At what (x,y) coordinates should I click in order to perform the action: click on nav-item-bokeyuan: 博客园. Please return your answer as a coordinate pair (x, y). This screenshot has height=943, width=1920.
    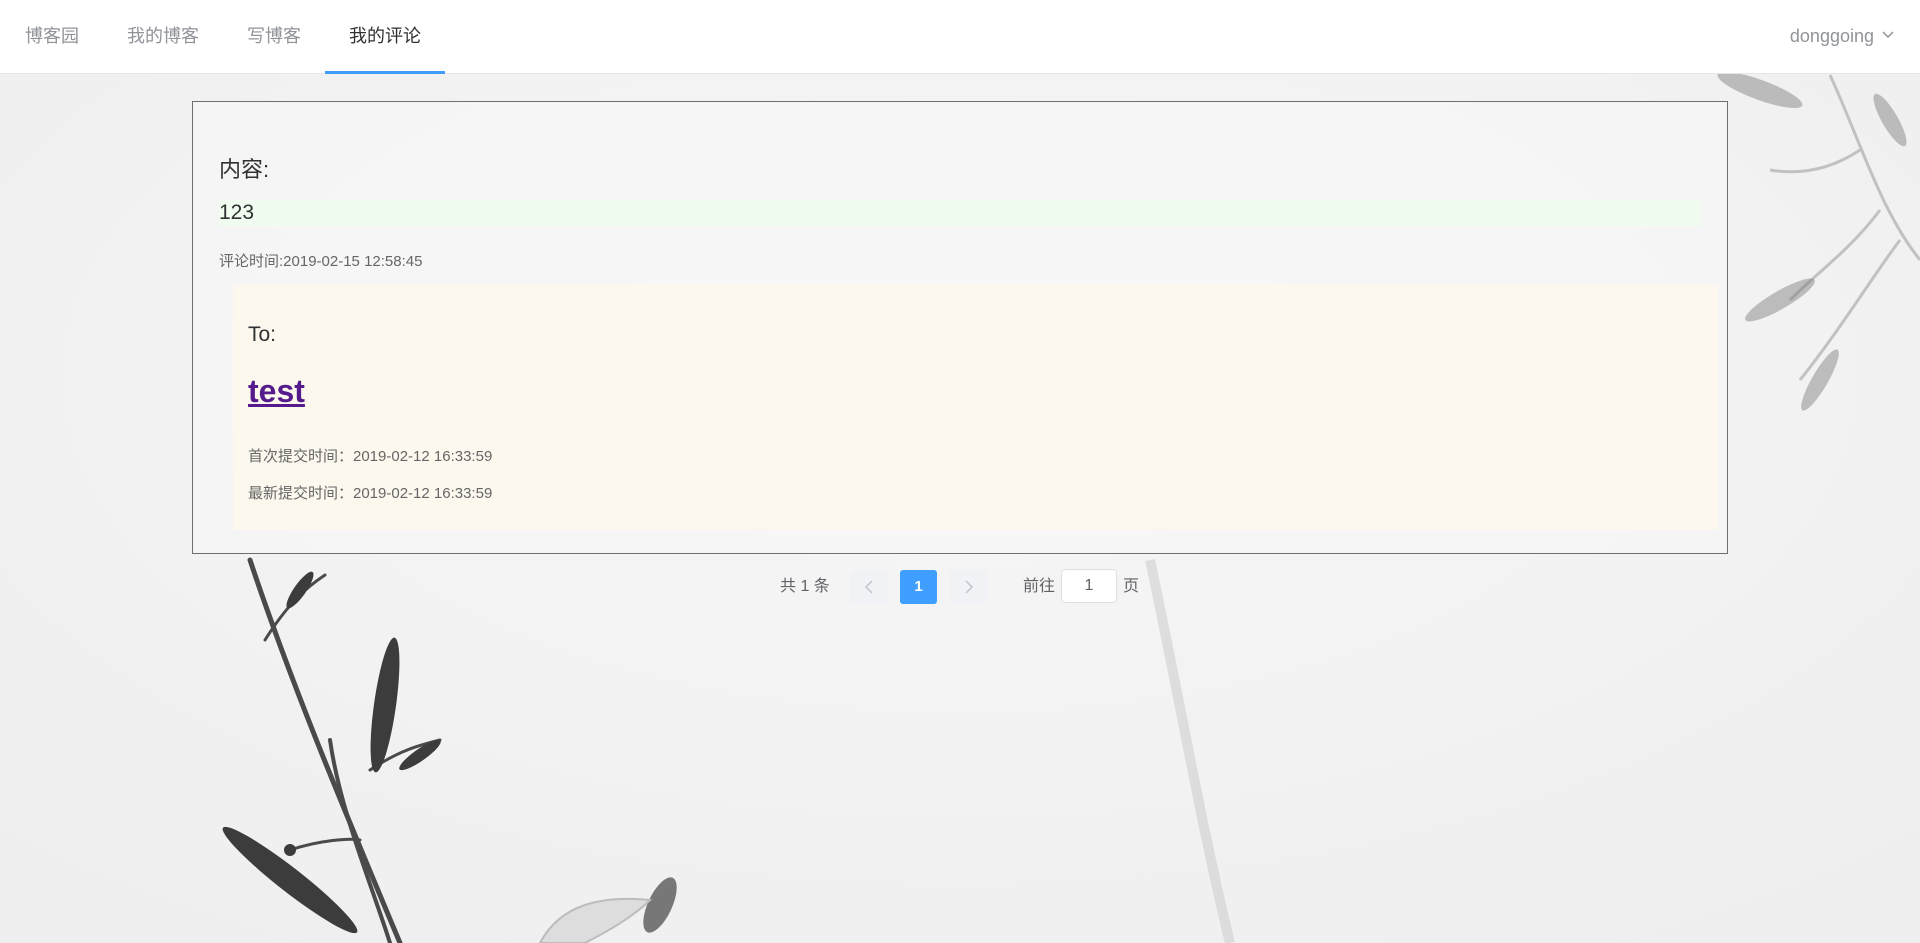
    Looking at the image, I should click on (52, 37).